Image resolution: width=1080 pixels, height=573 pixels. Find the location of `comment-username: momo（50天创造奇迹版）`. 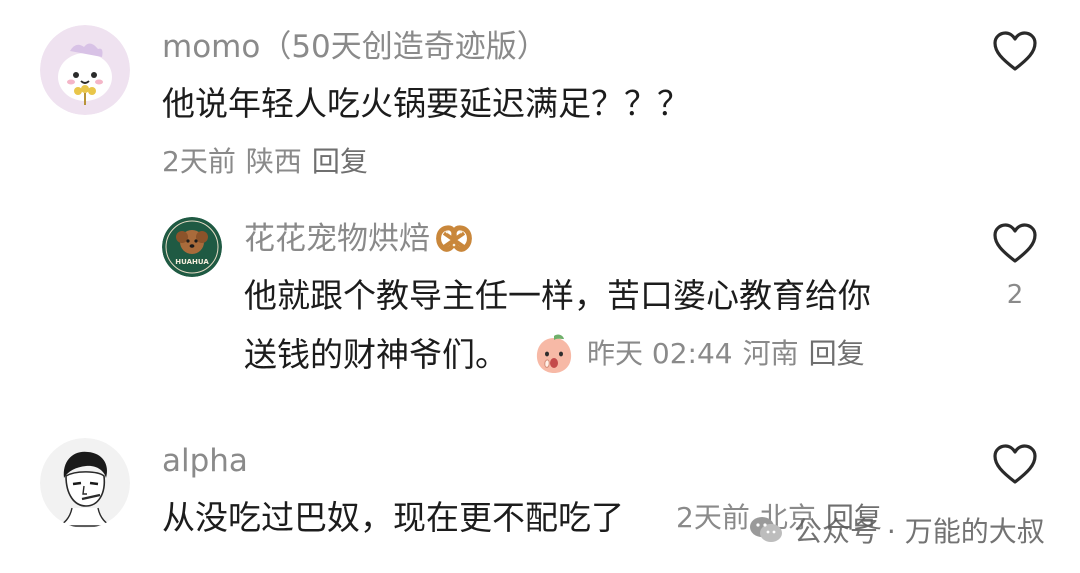

comment-username: momo（50天创造奇迹版） is located at coordinates (355, 47).